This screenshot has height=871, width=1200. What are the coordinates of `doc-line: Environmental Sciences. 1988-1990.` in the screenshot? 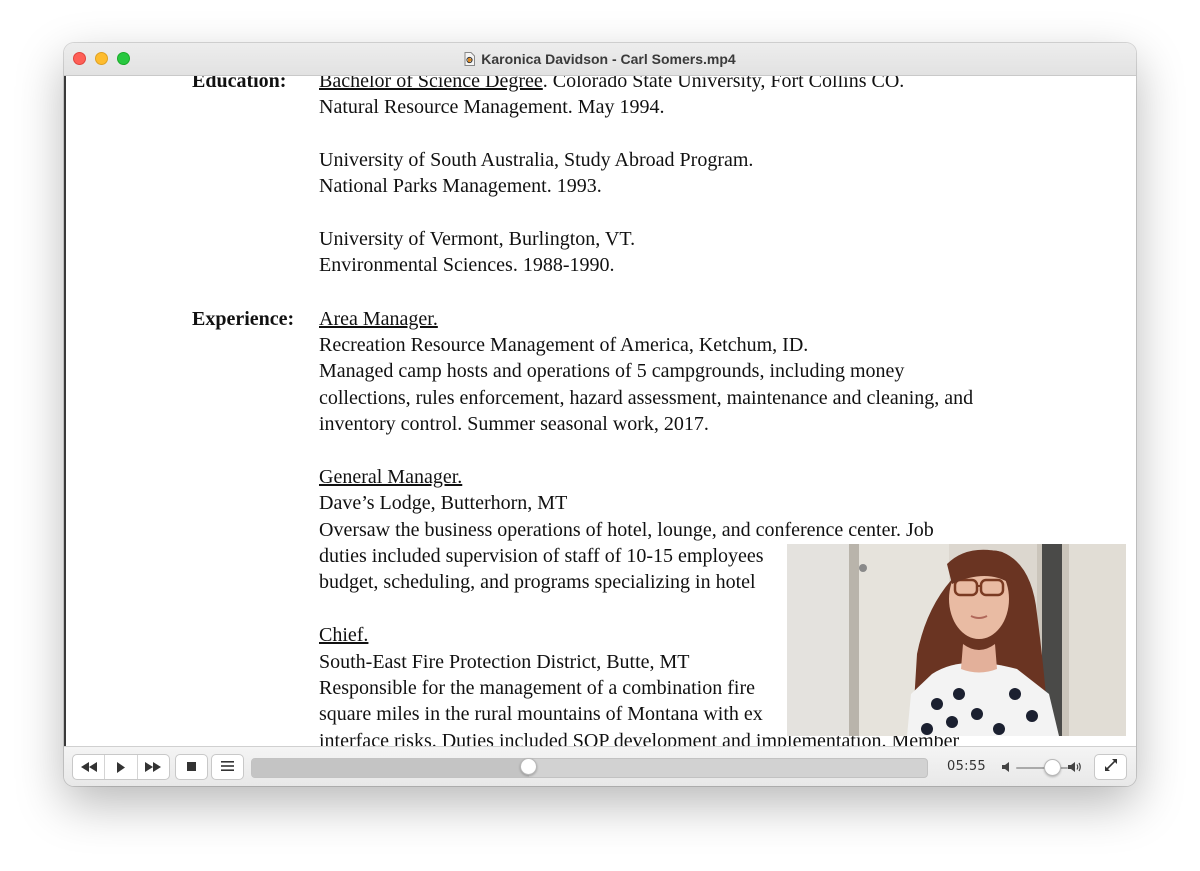 It's located at (467, 265).